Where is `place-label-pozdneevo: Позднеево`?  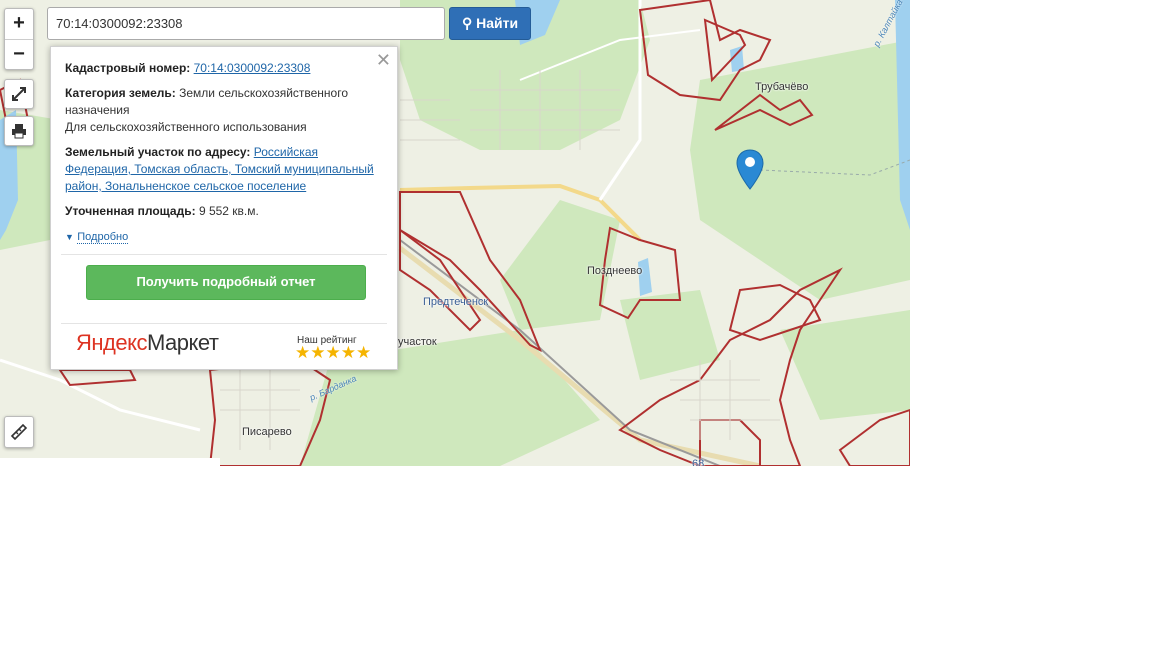
place-label-pozdneevo: Позднеево is located at coordinates (615, 271).